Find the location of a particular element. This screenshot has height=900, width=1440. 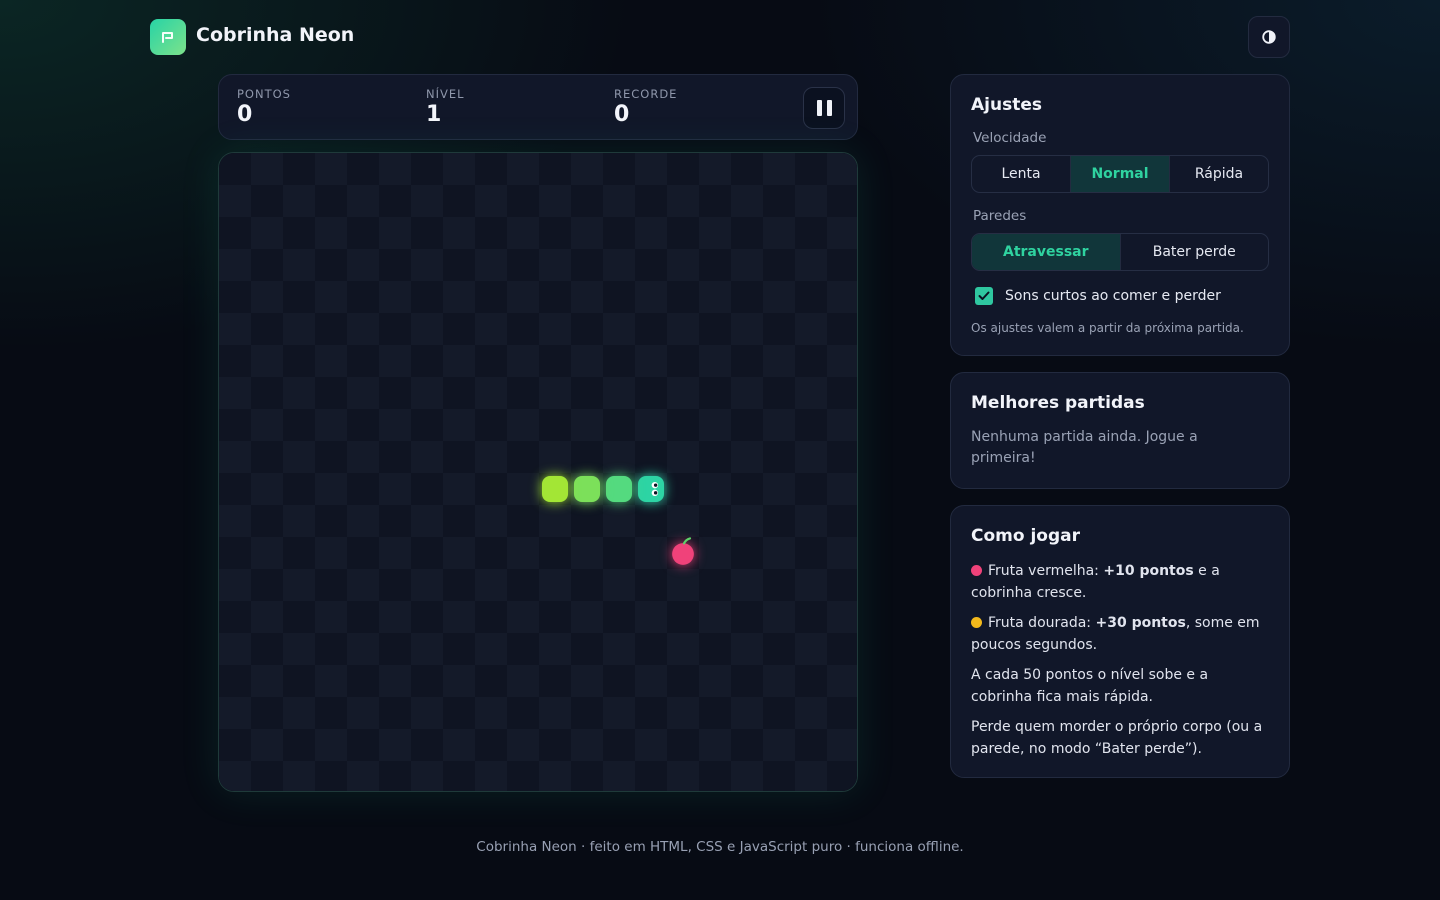

pause-icon-bar-right is located at coordinates (829, 108).